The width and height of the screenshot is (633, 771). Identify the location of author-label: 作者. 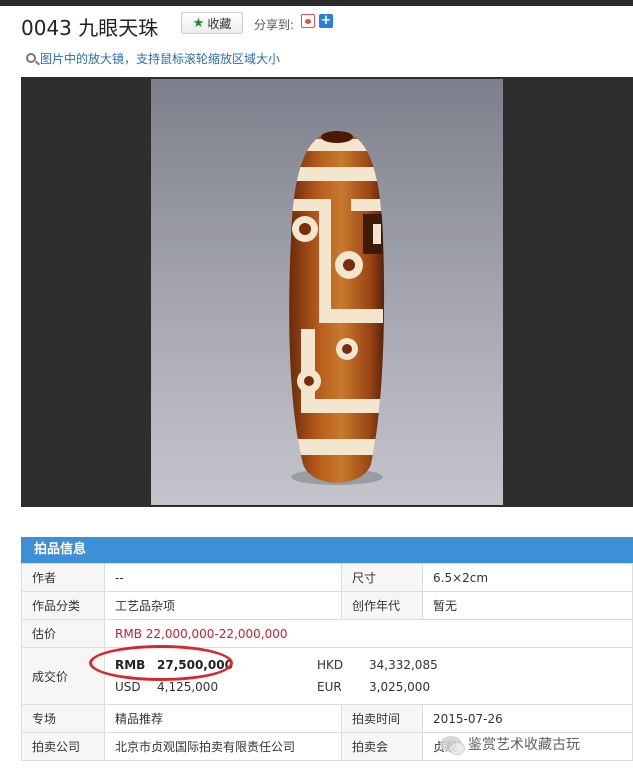
(63, 577).